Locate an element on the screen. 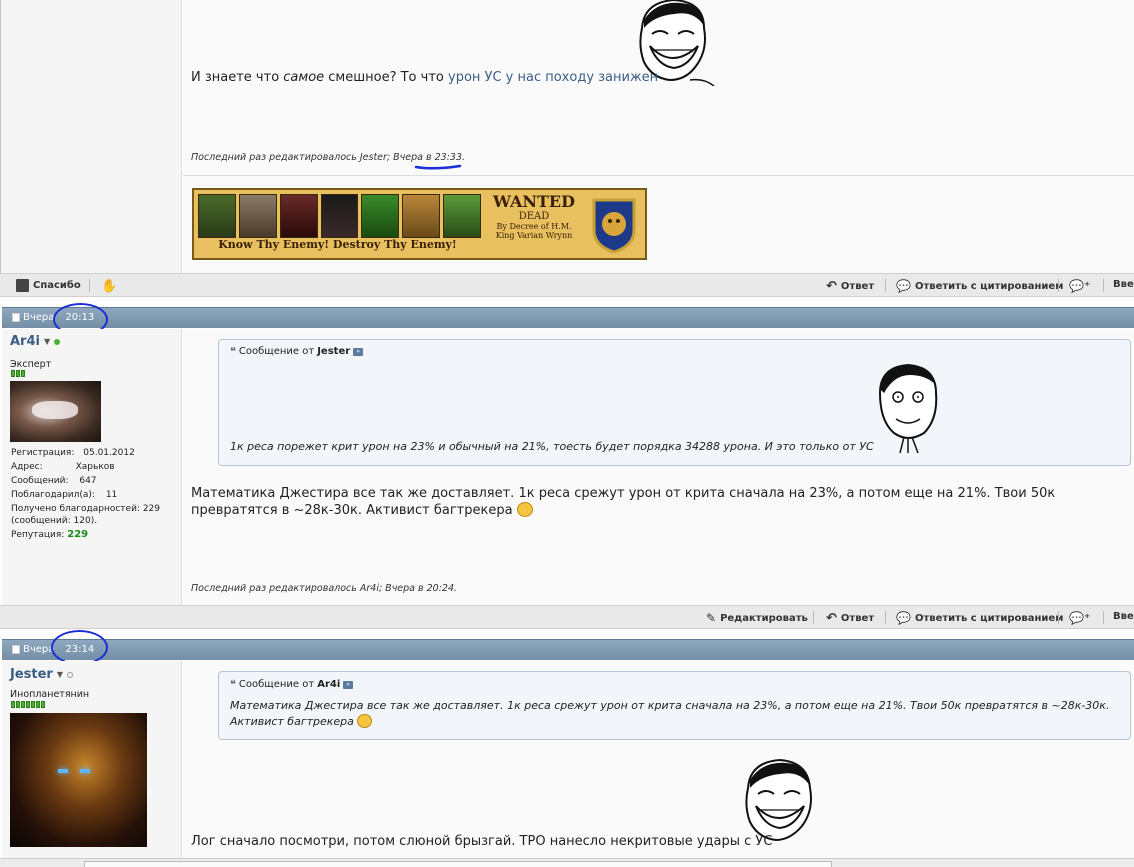  edit-button: ✎ Редактировать is located at coordinates (757, 618).